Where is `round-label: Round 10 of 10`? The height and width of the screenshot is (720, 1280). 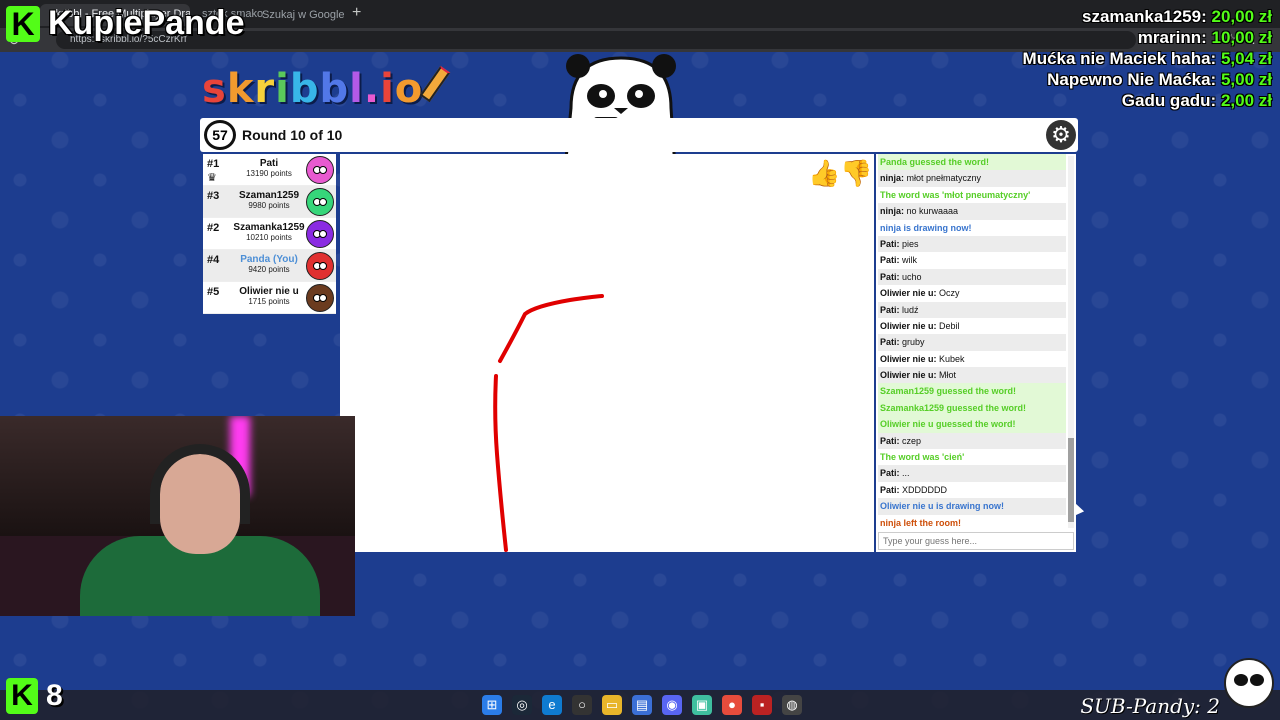 round-label: Round 10 of 10 is located at coordinates (292, 135).